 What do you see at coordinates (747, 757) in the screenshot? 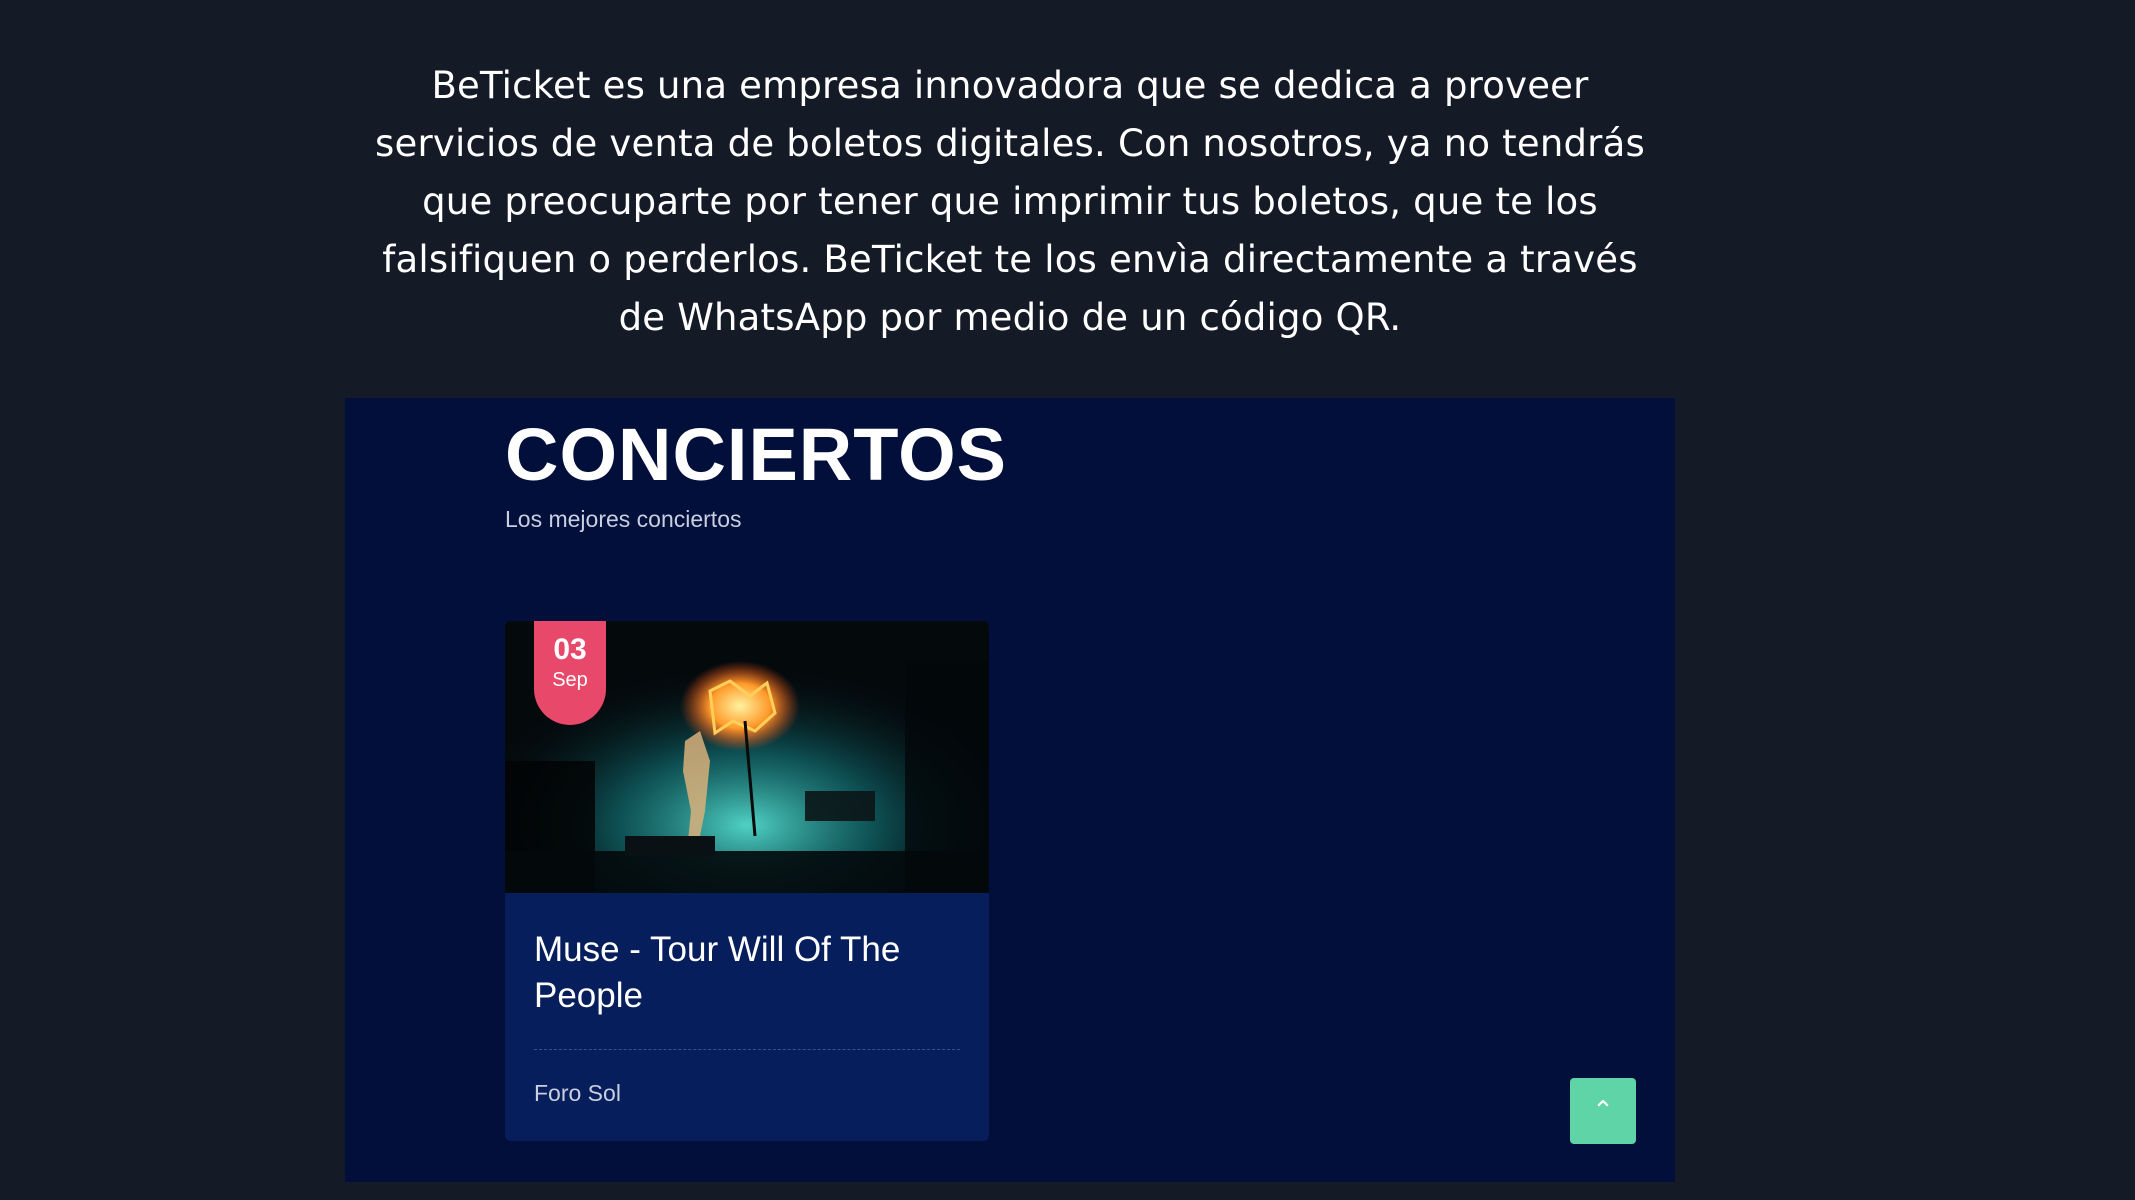
I see `event-image: 03 Sep` at bounding box center [747, 757].